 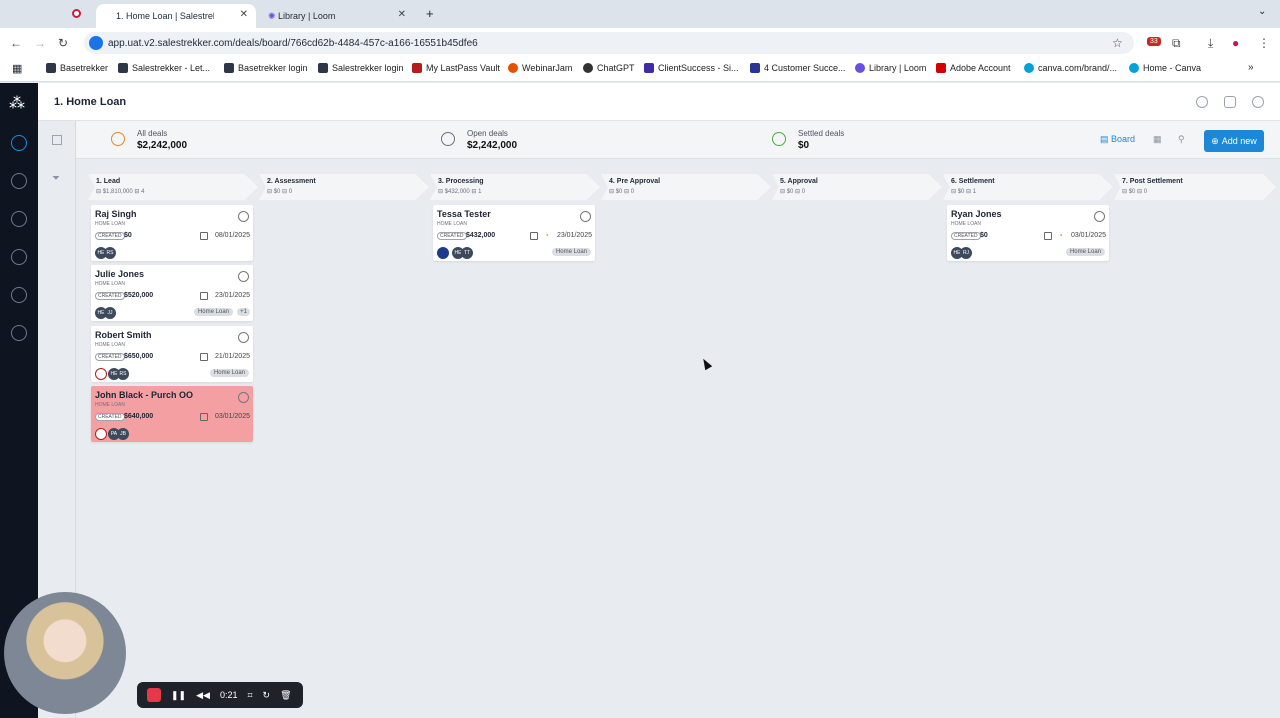 What do you see at coordinates (686, 187) in the screenshot?
I see `column-header: 4. Pre Approval ⊟ $0 ⊟ 0` at bounding box center [686, 187].